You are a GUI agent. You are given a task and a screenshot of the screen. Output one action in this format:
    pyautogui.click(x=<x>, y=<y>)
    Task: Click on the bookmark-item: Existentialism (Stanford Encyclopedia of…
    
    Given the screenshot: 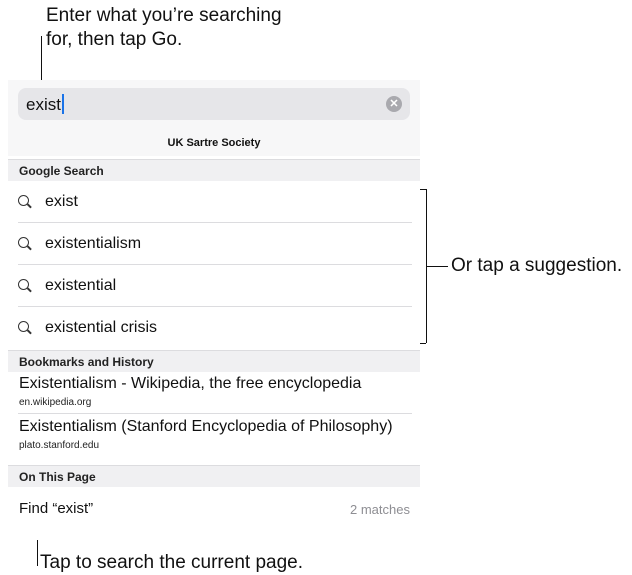 What is the action you would take?
    pyautogui.click(x=214, y=436)
    